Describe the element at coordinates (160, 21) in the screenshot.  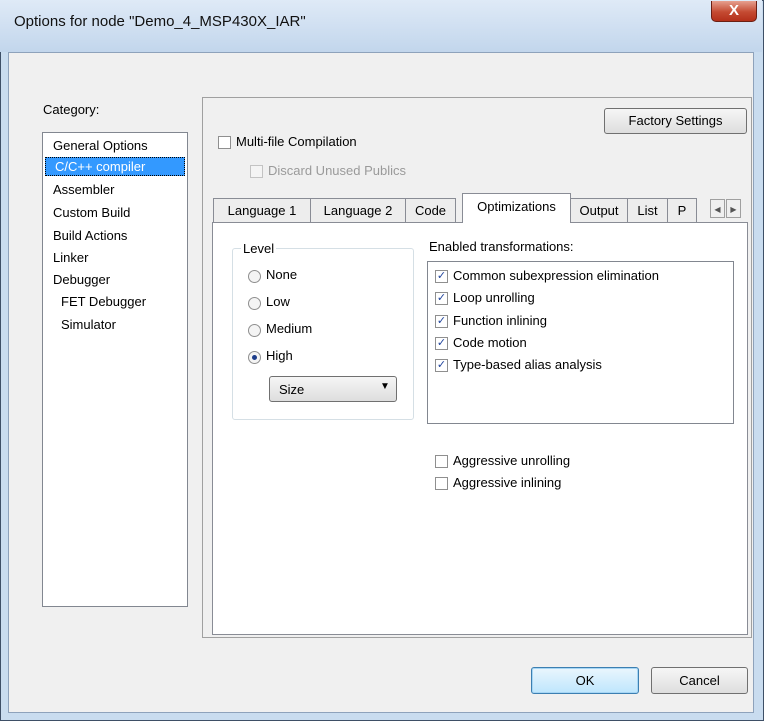
I see `window-title: Options for node "Demo_4_MSP430X_IAR"` at that location.